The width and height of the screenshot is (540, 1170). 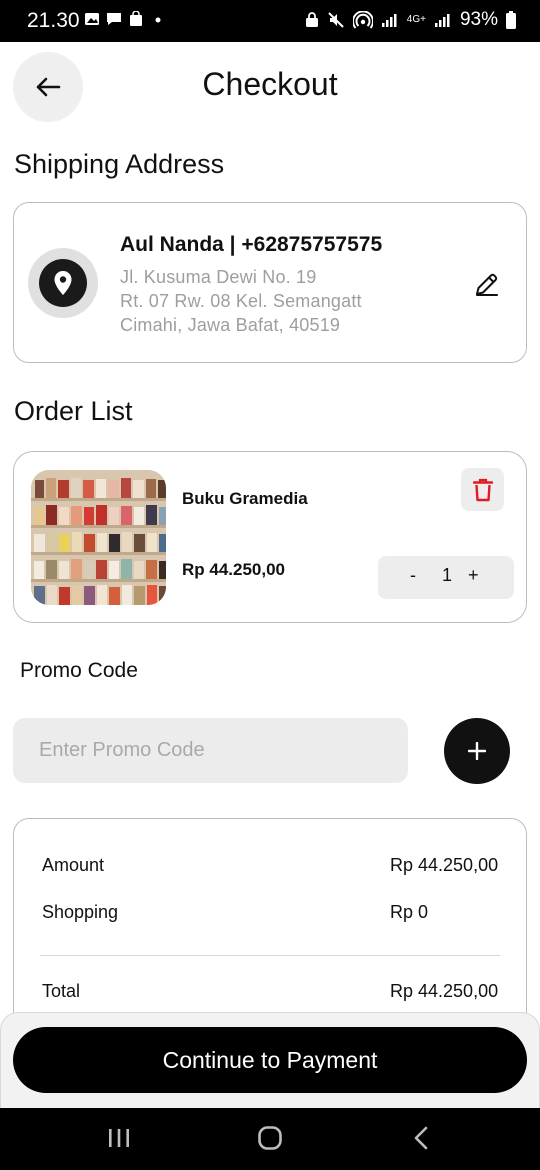 I want to click on status-bar: 21.30 4G+ 93%, so click(x=270, y=21).